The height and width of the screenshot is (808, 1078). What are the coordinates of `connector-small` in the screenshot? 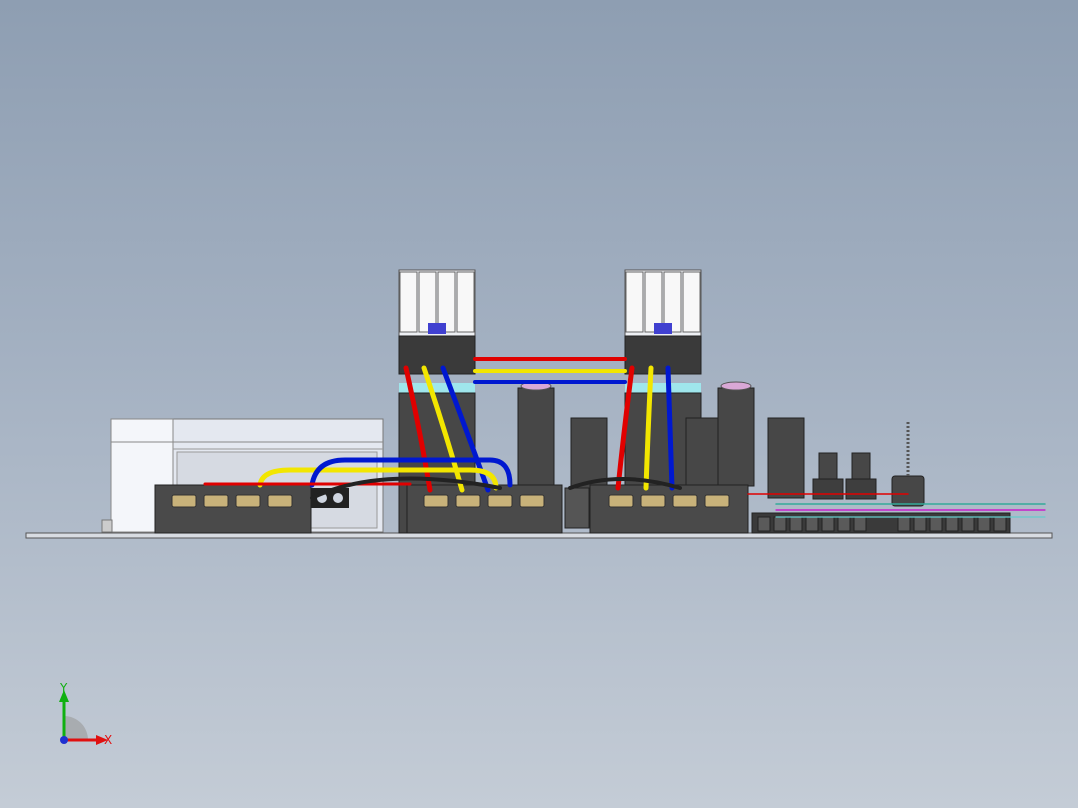 It's located at (577, 508).